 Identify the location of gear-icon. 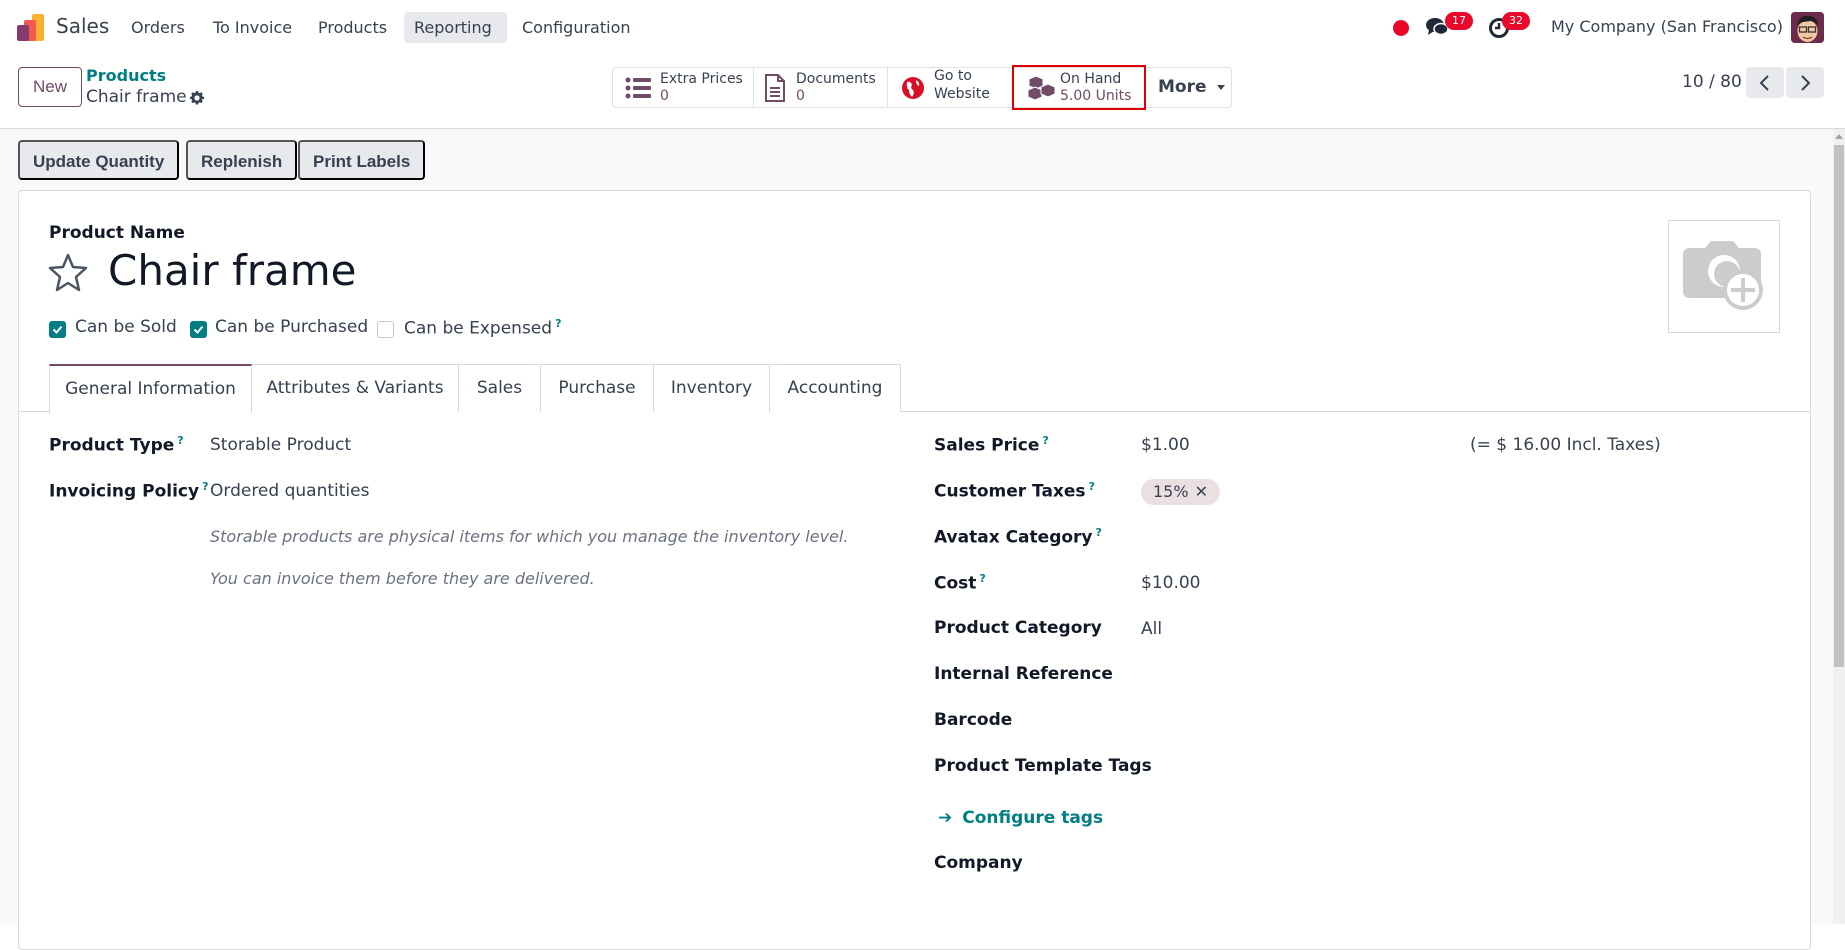
(197, 98).